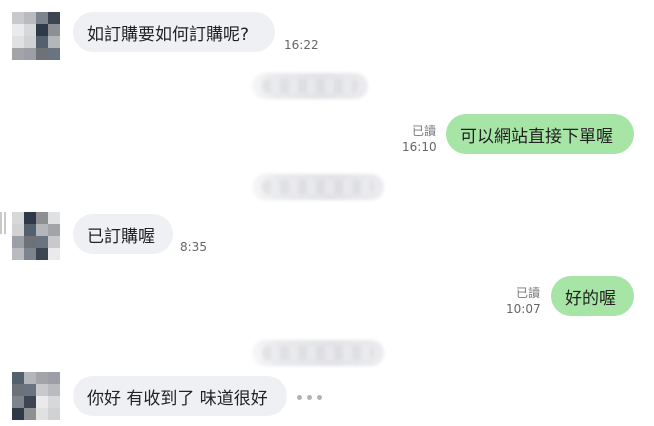 This screenshot has height=426, width=654. I want to click on message-time: 10:07, so click(523, 309).